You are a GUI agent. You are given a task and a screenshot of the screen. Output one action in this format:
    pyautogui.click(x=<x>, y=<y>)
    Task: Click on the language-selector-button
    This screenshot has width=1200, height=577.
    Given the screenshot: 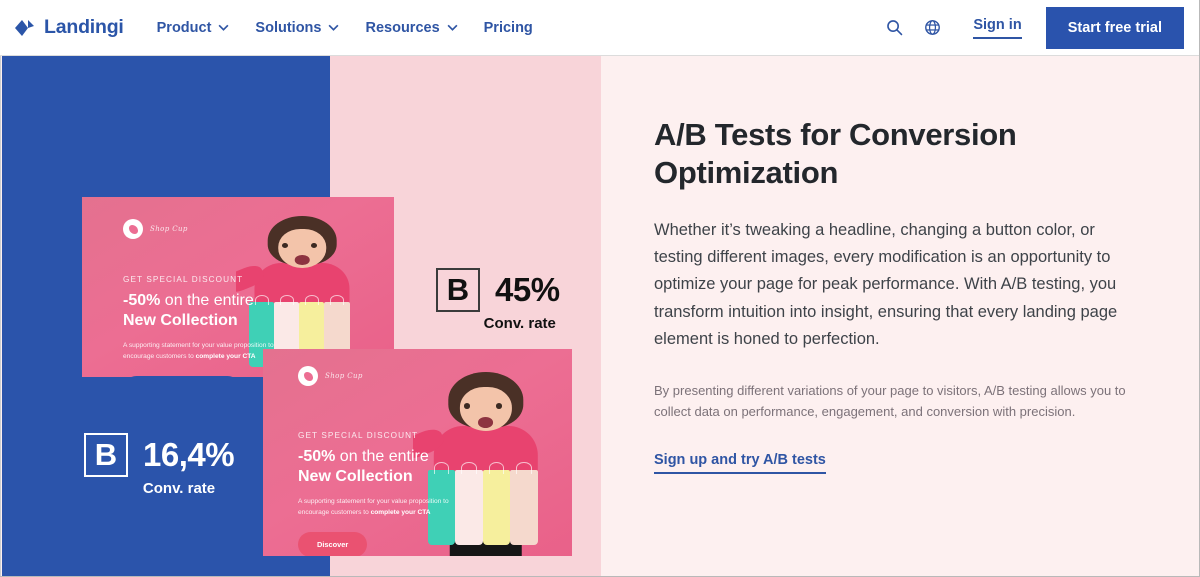 What is the action you would take?
    pyautogui.click(x=932, y=28)
    